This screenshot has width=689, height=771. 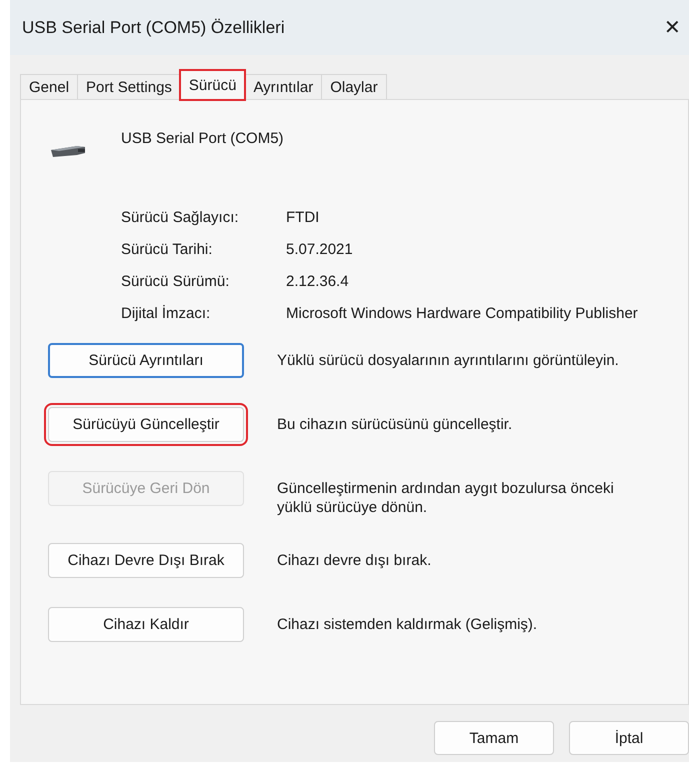 What do you see at coordinates (318, 281) in the screenshot?
I see `info-value: 2.12.36.4` at bounding box center [318, 281].